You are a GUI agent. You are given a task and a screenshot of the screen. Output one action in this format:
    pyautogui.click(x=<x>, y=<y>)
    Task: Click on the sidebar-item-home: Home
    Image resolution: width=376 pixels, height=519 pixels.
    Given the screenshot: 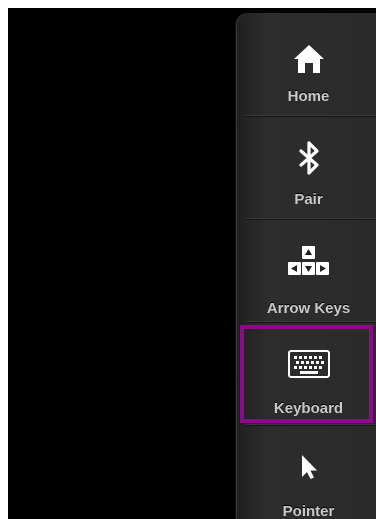 What is the action you would take?
    pyautogui.click(x=306, y=64)
    